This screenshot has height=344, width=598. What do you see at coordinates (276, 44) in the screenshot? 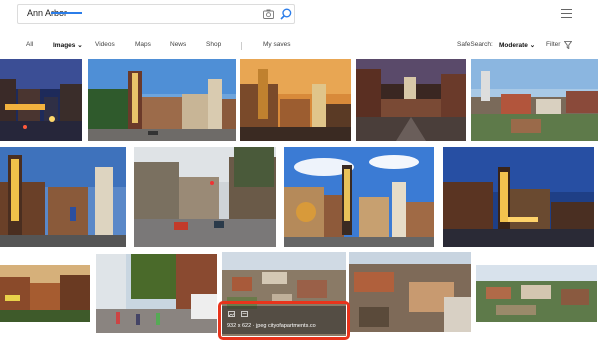
I see `my-saves-link: My saves` at bounding box center [276, 44].